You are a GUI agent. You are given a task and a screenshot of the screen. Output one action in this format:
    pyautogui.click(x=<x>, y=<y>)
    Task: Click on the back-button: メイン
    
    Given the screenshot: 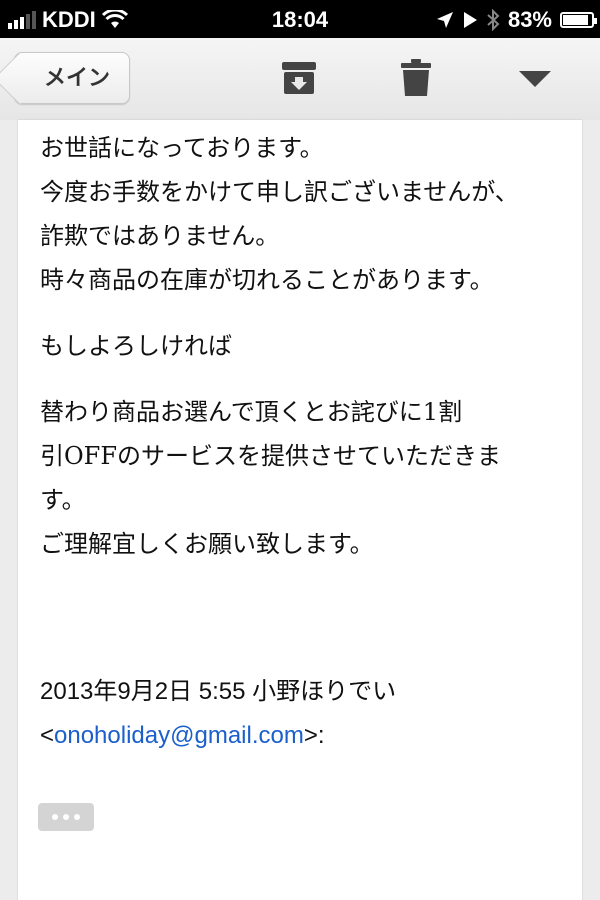 What is the action you would take?
    pyautogui.click(x=72, y=78)
    